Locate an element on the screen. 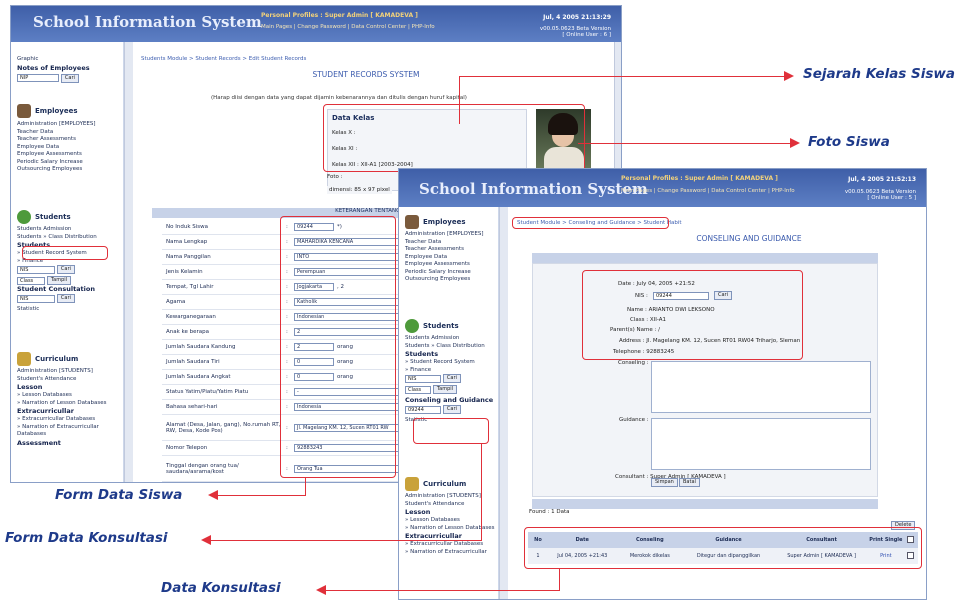  employees-title: Employees is located at coordinates (444, 222).